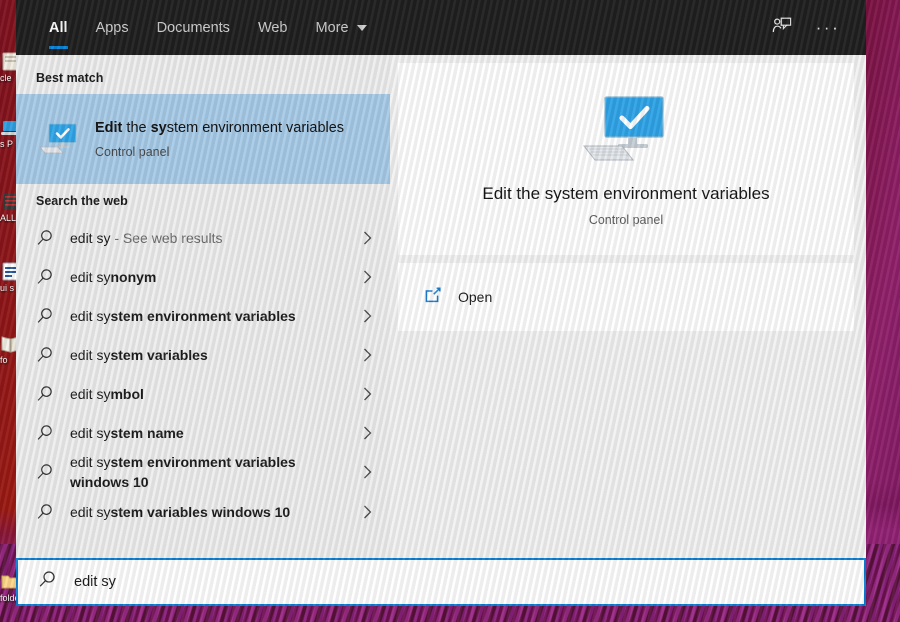  I want to click on best-match-title-mid: the, so click(136, 128).